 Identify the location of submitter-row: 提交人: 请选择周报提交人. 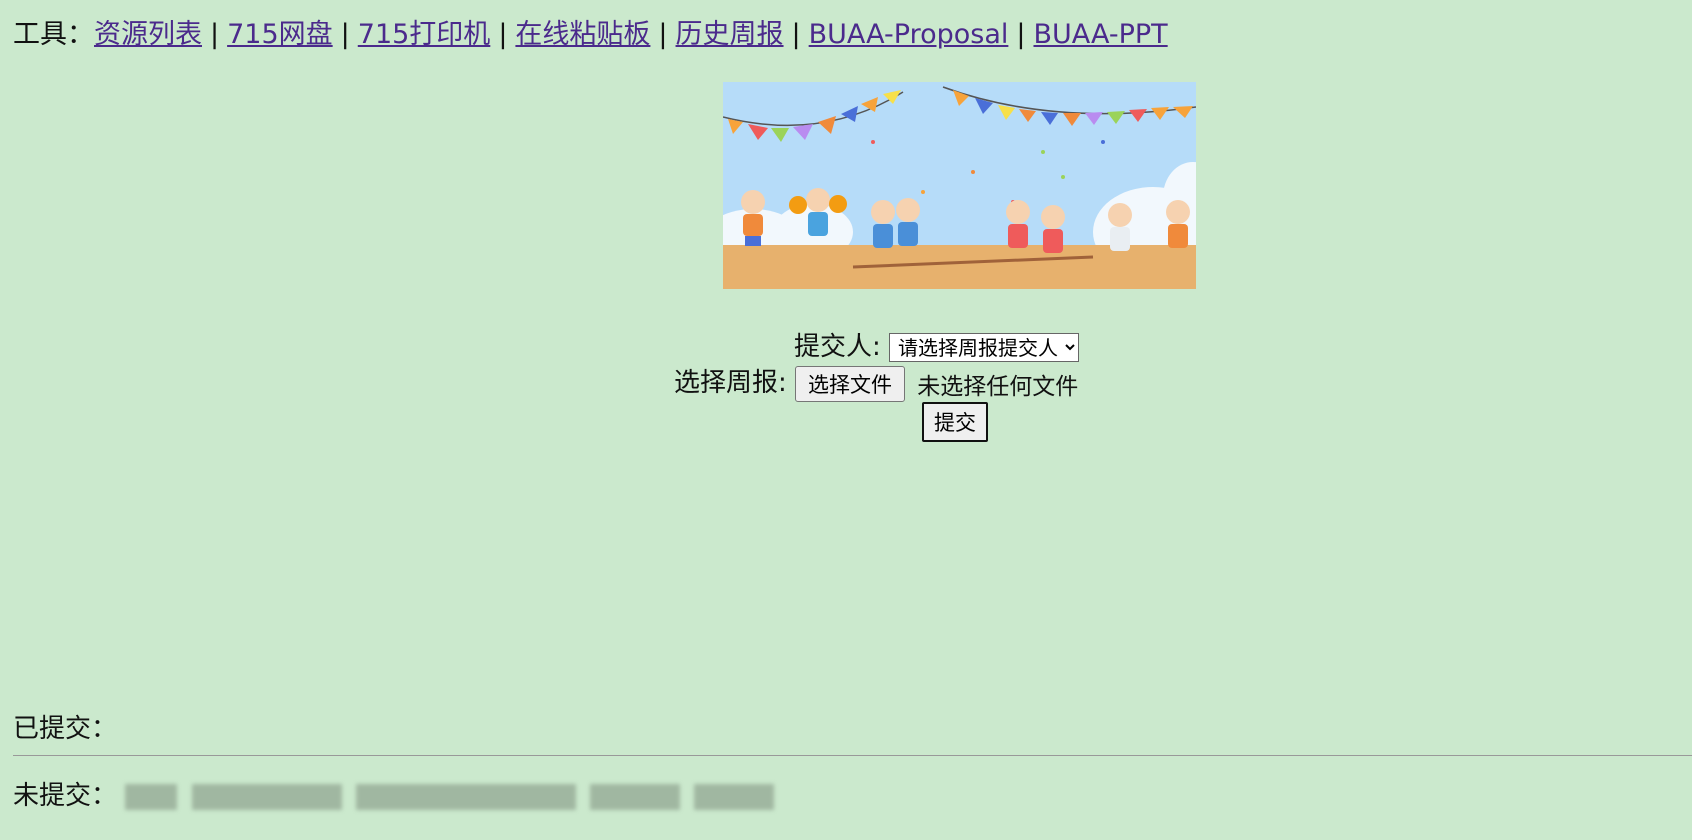
(937, 344).